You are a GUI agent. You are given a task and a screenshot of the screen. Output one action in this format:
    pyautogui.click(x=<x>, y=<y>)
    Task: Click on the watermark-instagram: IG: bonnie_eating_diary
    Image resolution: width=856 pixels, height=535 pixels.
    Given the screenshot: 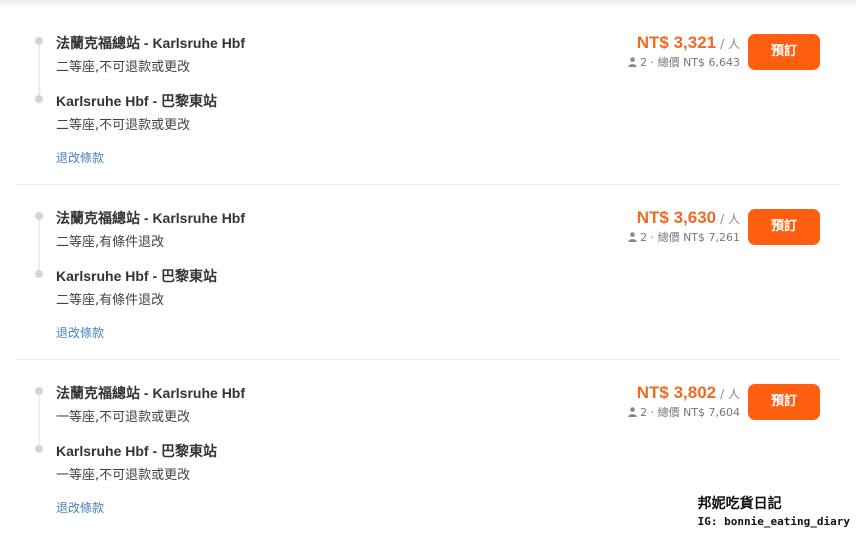 What is the action you would take?
    pyautogui.click(x=773, y=521)
    